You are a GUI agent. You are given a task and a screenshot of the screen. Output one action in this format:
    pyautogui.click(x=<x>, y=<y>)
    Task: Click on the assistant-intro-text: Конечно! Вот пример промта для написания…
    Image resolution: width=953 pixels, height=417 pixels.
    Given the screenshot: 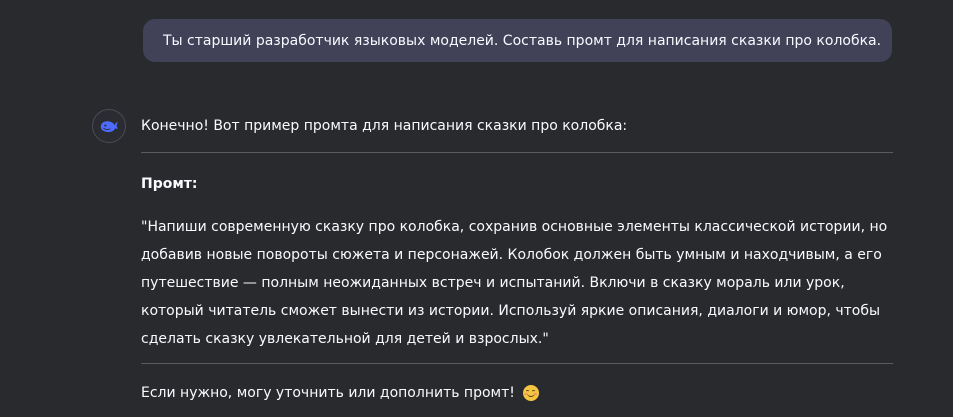 What is the action you would take?
    pyautogui.click(x=384, y=126)
    